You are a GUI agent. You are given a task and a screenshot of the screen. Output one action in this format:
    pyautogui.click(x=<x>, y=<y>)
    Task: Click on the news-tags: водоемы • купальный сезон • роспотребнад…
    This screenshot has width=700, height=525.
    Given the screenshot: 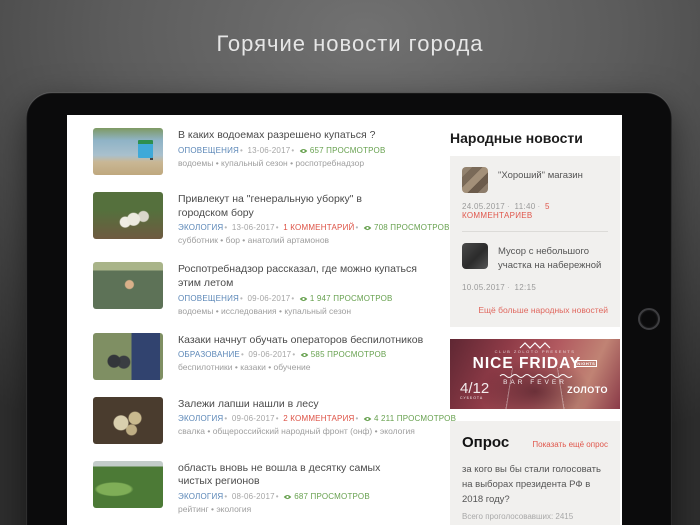 What is the action you would take?
    pyautogui.click(x=282, y=163)
    